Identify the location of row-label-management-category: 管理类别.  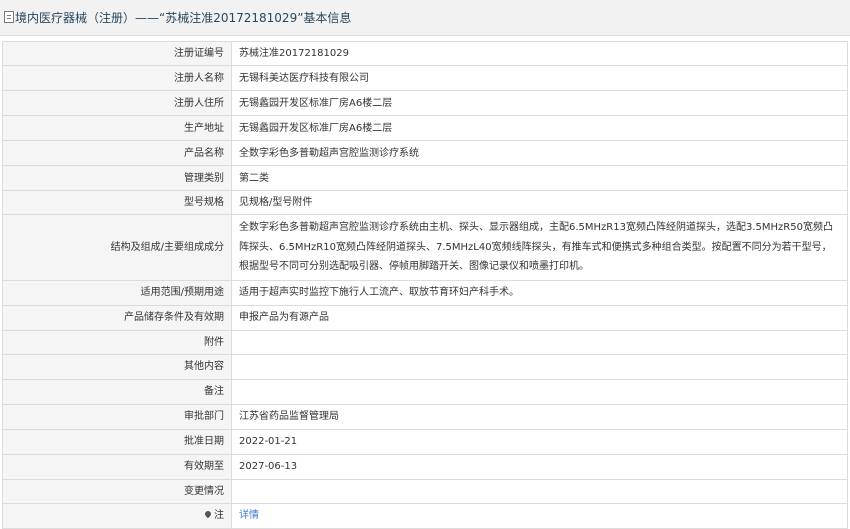
(117, 178).